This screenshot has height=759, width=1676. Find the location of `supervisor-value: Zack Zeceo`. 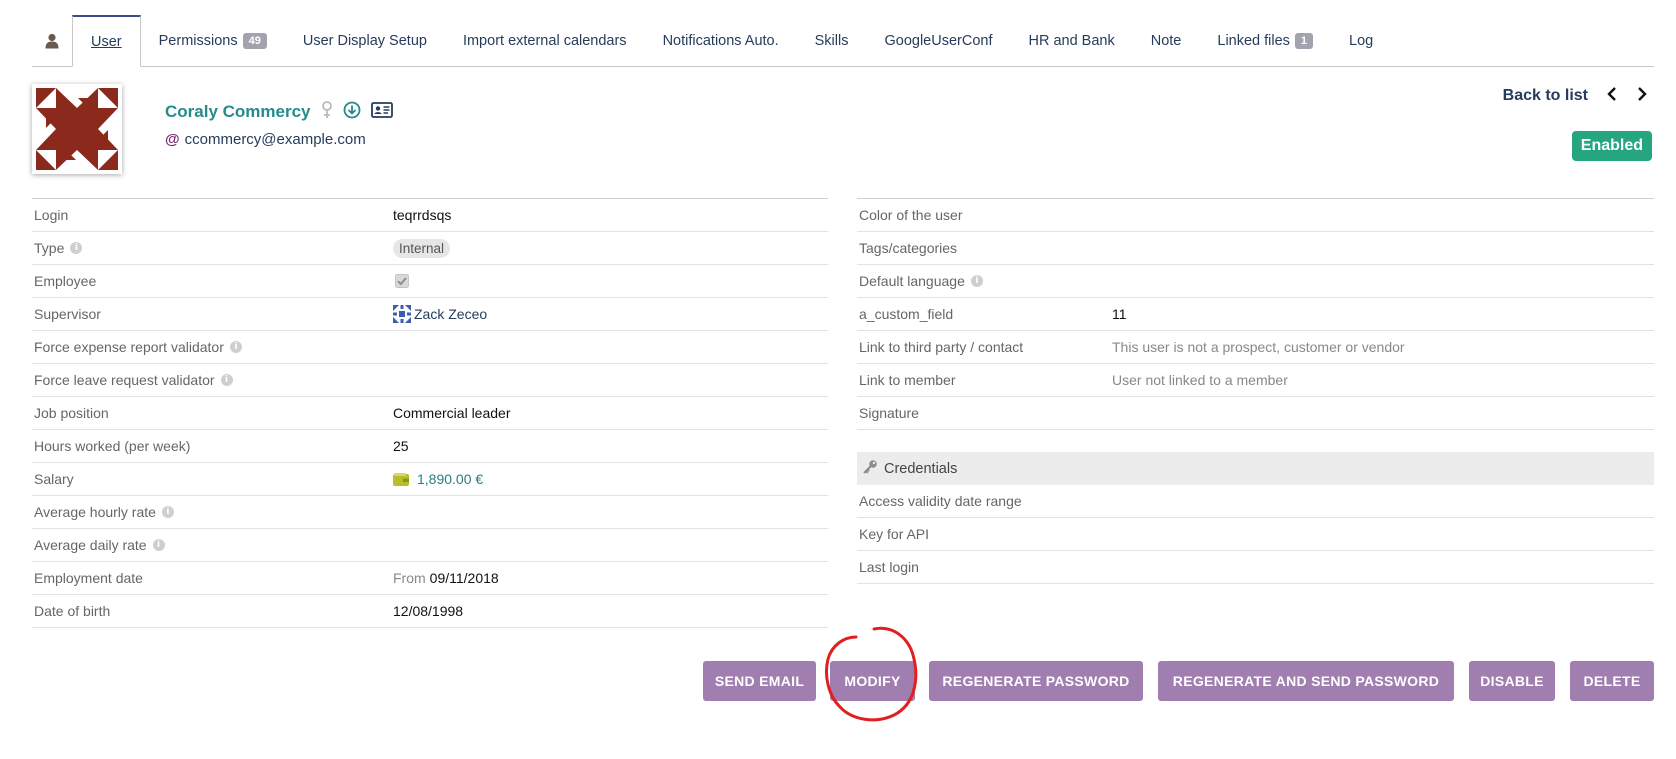

supervisor-value: Zack Zeceo is located at coordinates (440, 314).